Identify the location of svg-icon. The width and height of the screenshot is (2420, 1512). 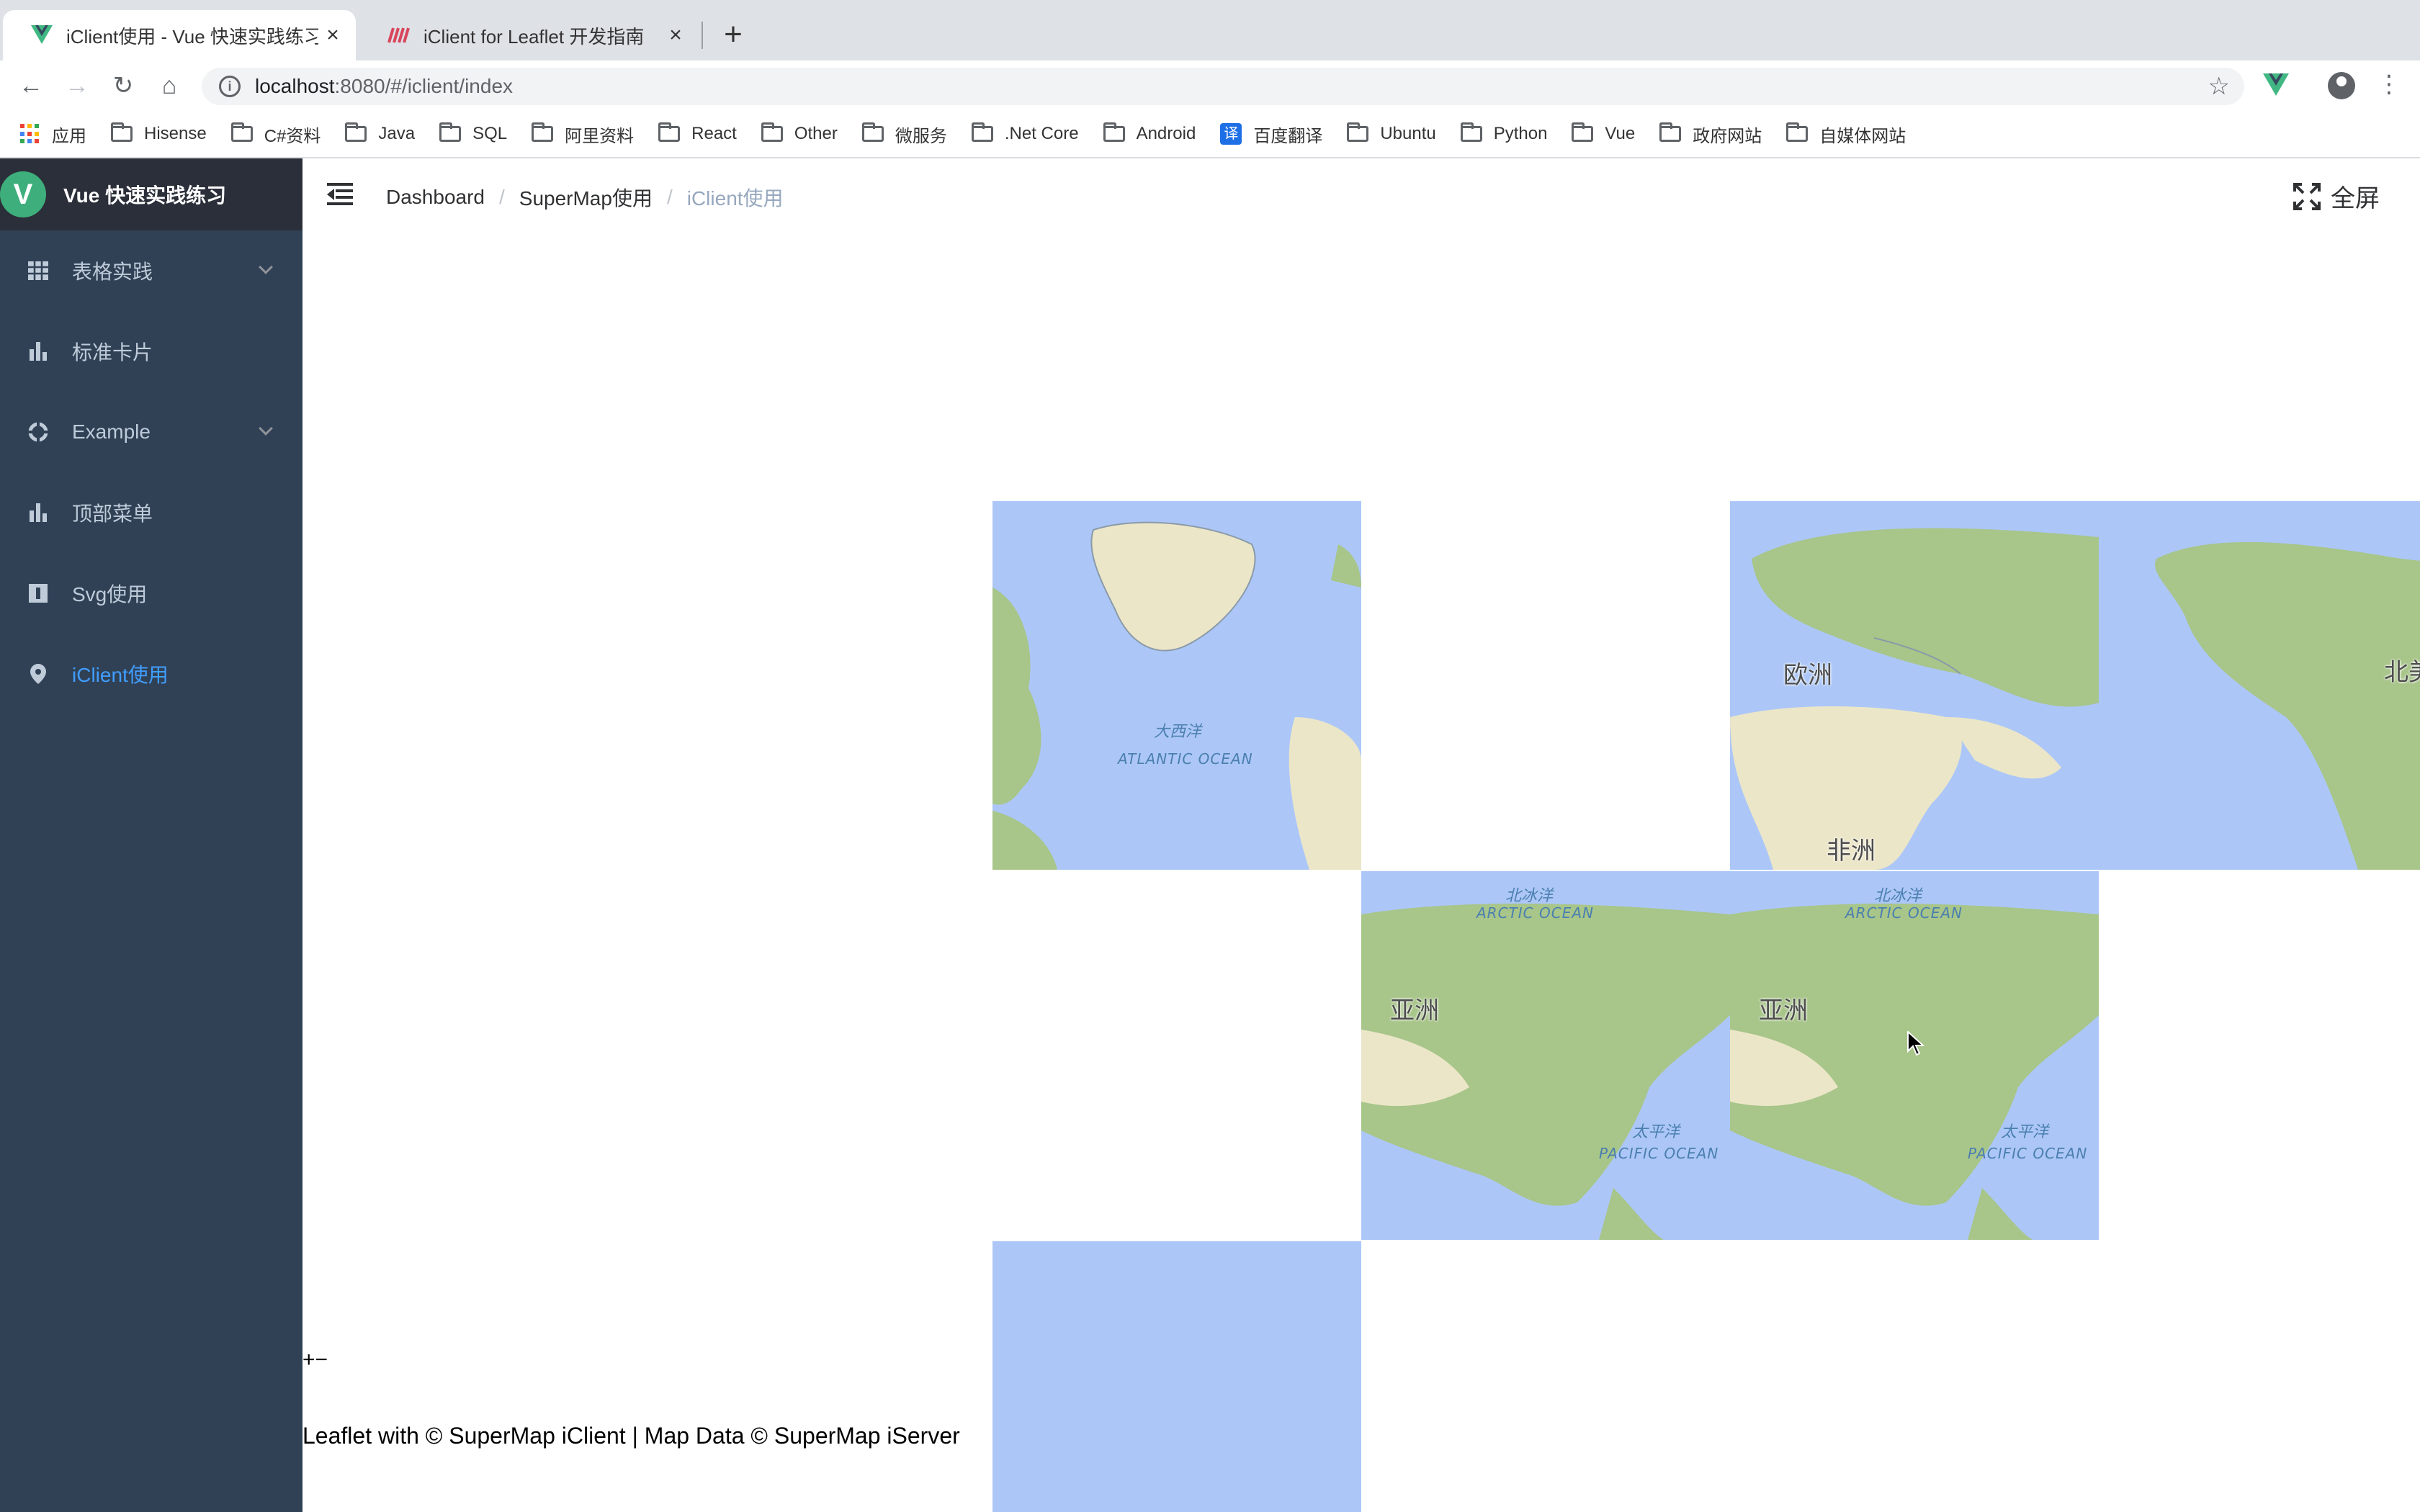
(38, 593).